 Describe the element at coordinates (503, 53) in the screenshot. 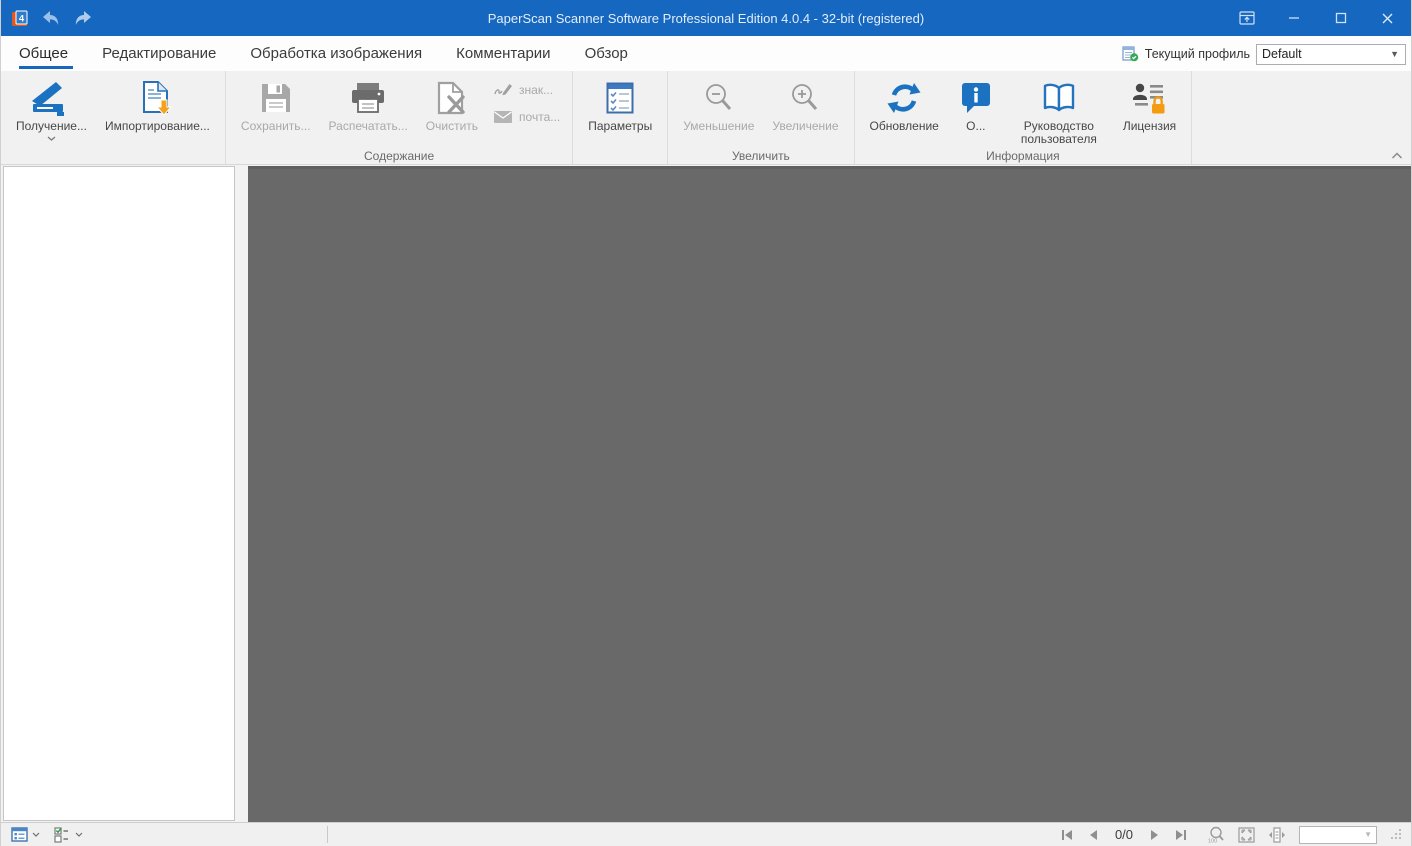

I see `tab-kommentarii: Комментарии` at that location.